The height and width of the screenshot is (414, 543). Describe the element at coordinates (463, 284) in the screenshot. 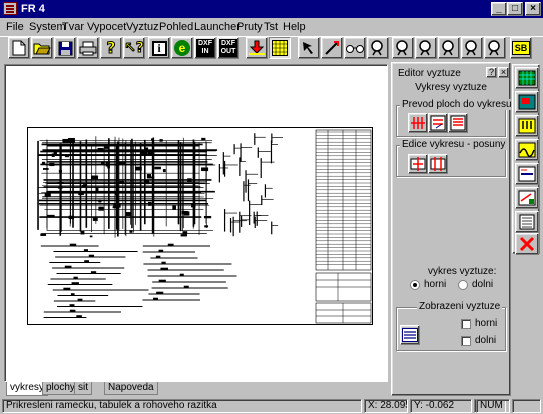

I see `radio-bottom-dot` at that location.